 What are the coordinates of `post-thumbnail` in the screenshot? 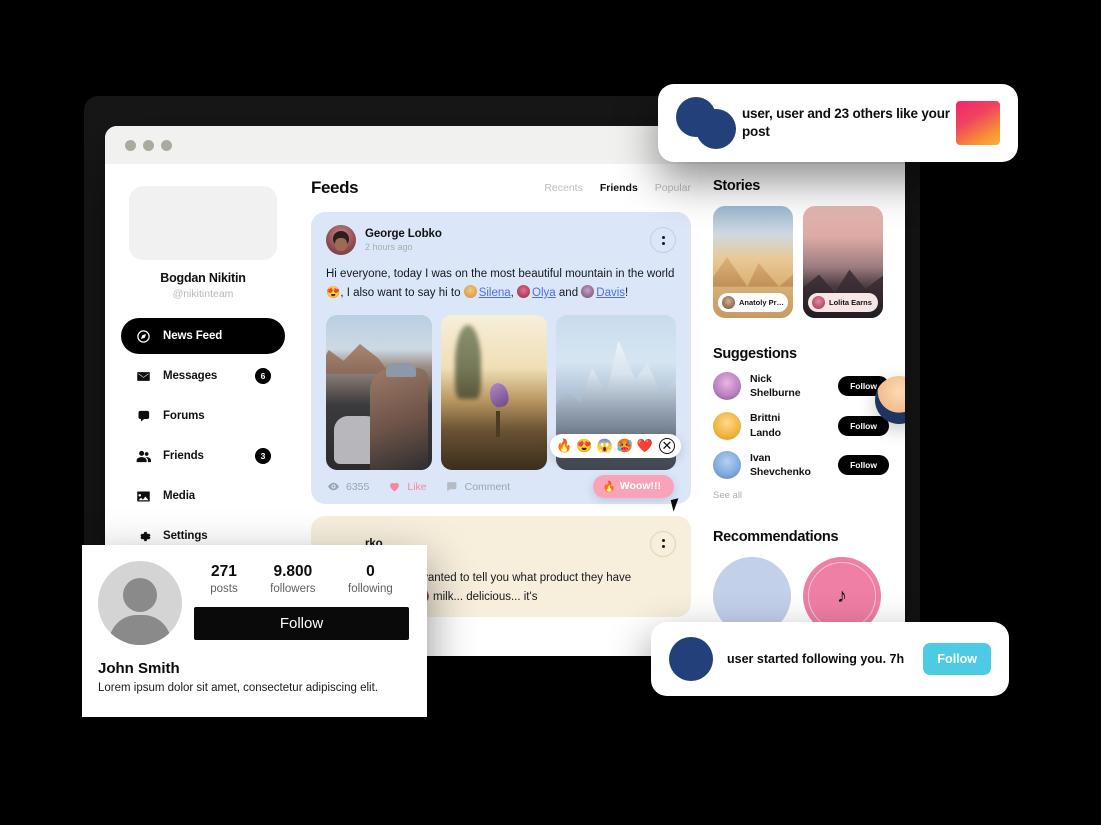 It's located at (978, 123).